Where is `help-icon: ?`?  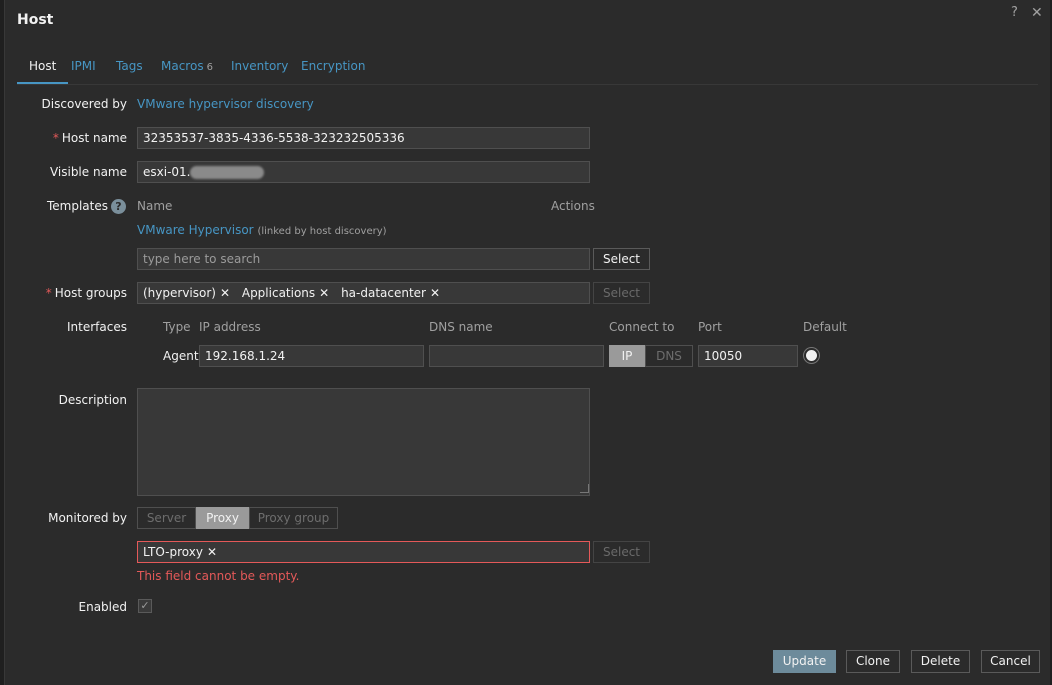 help-icon: ? is located at coordinates (1014, 12).